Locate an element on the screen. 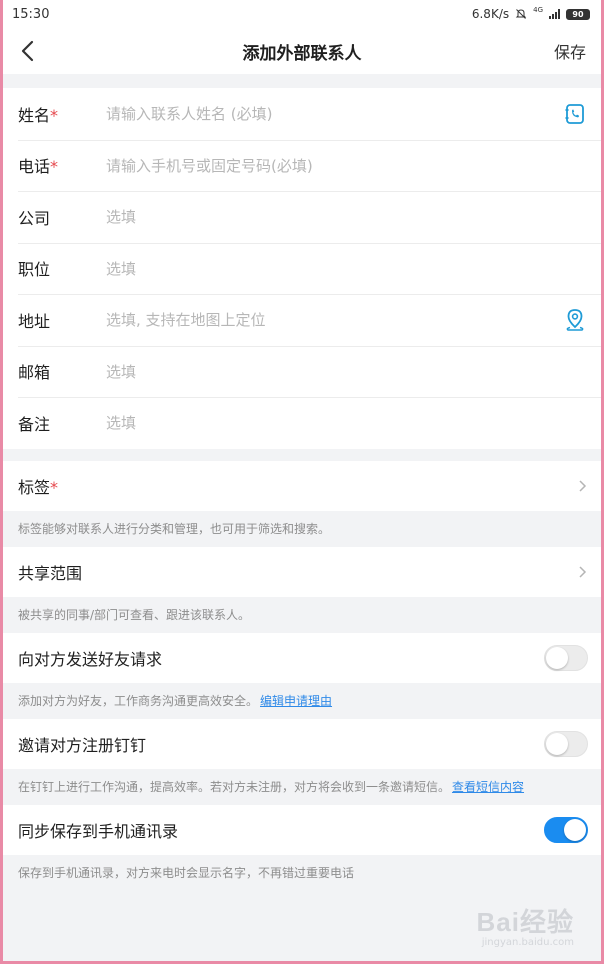  company-field: 公司 选填 is located at coordinates (302, 217).